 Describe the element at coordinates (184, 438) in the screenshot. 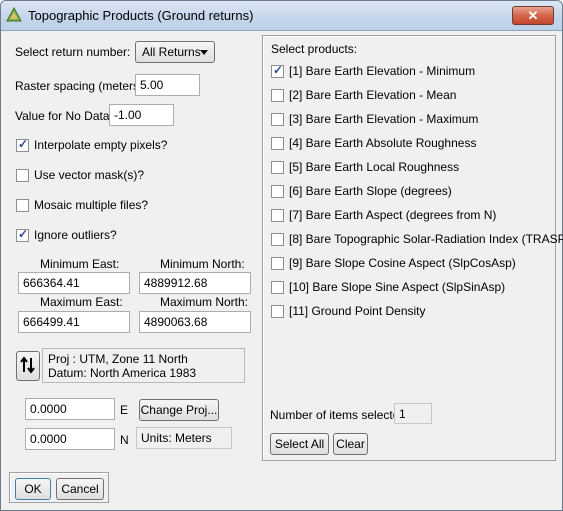

I see `units-display: Units: Meters` at that location.